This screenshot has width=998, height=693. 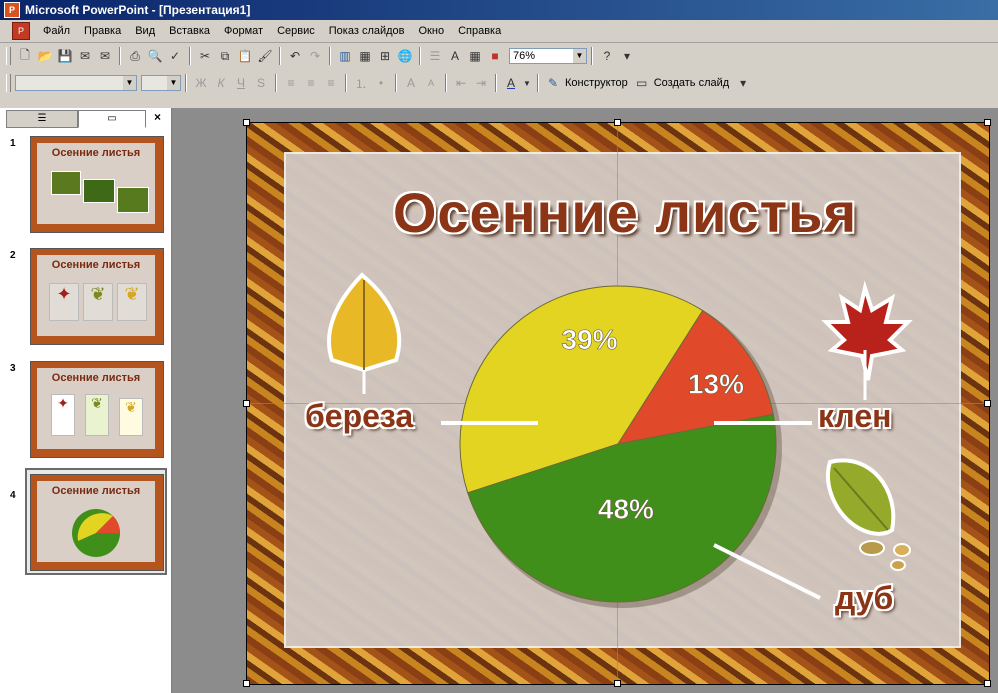 I want to click on pie-value-label-maple: 13%, so click(x=716, y=383).